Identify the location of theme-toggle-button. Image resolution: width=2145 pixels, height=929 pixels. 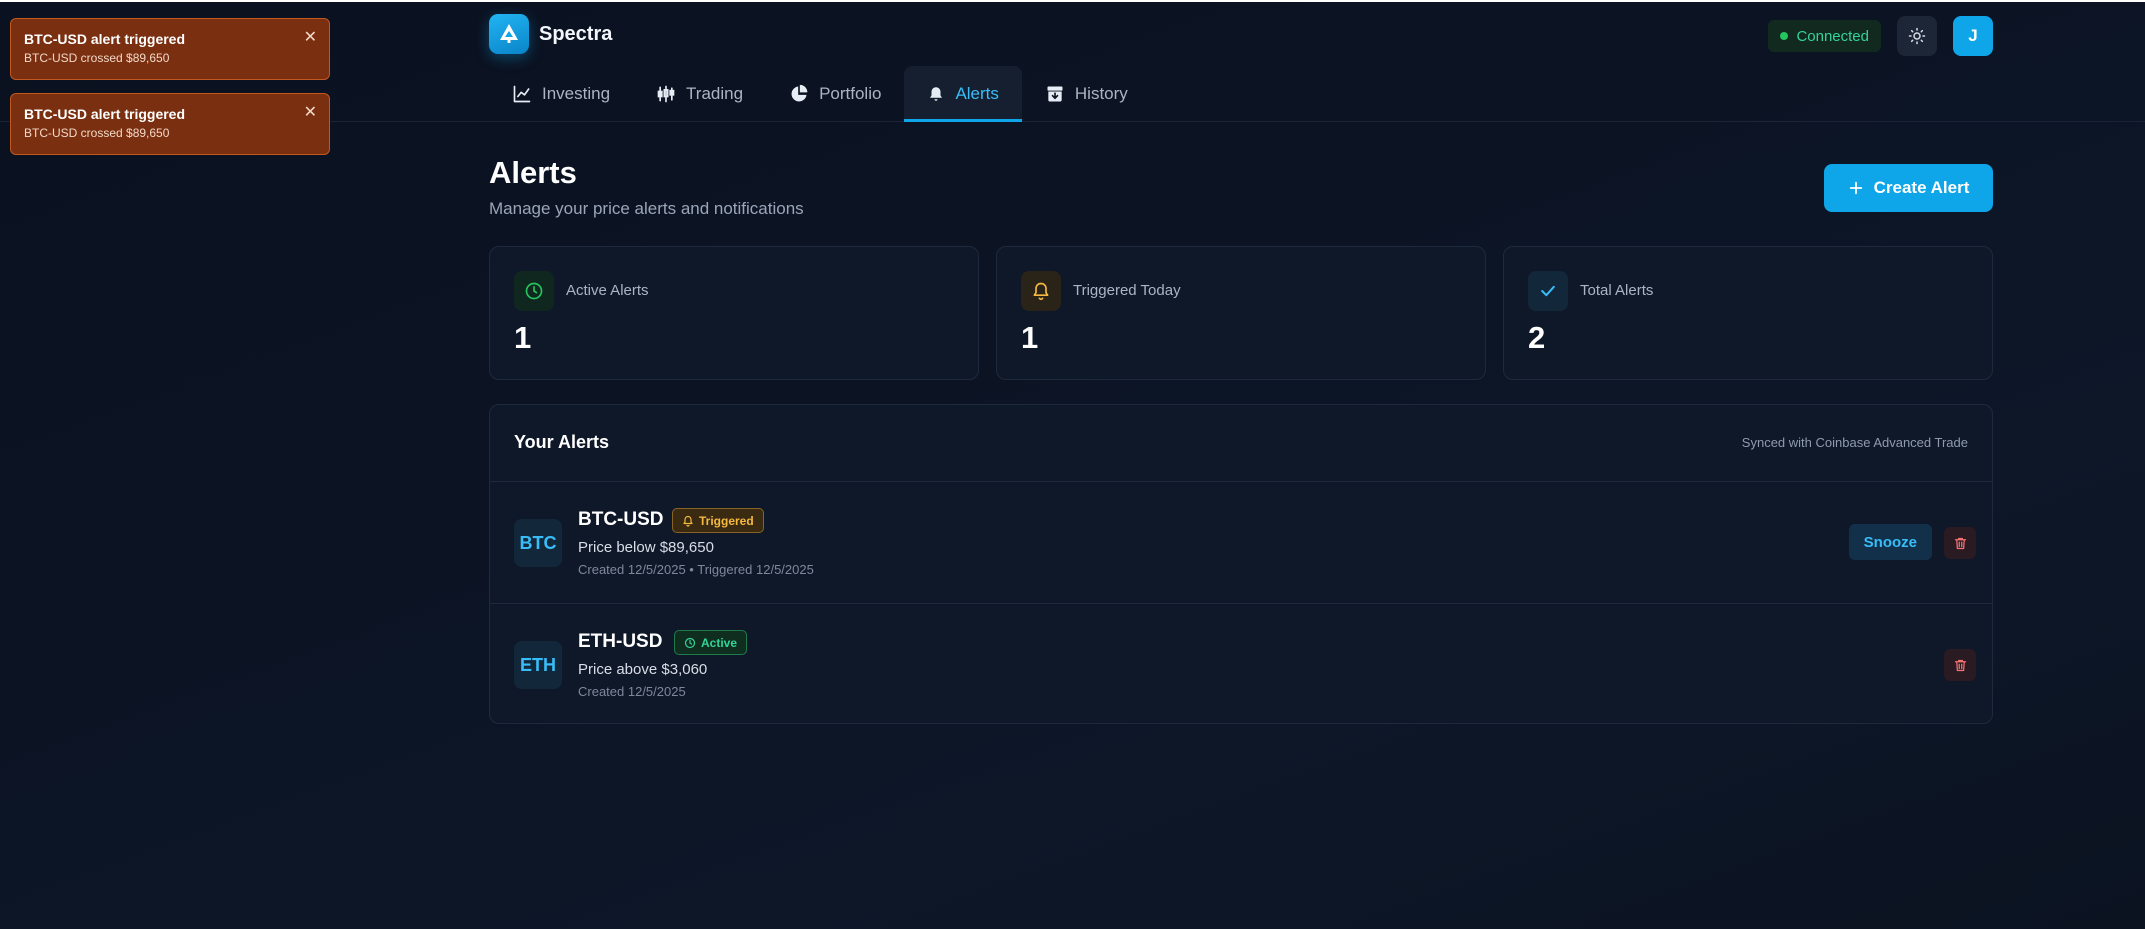
(1917, 36).